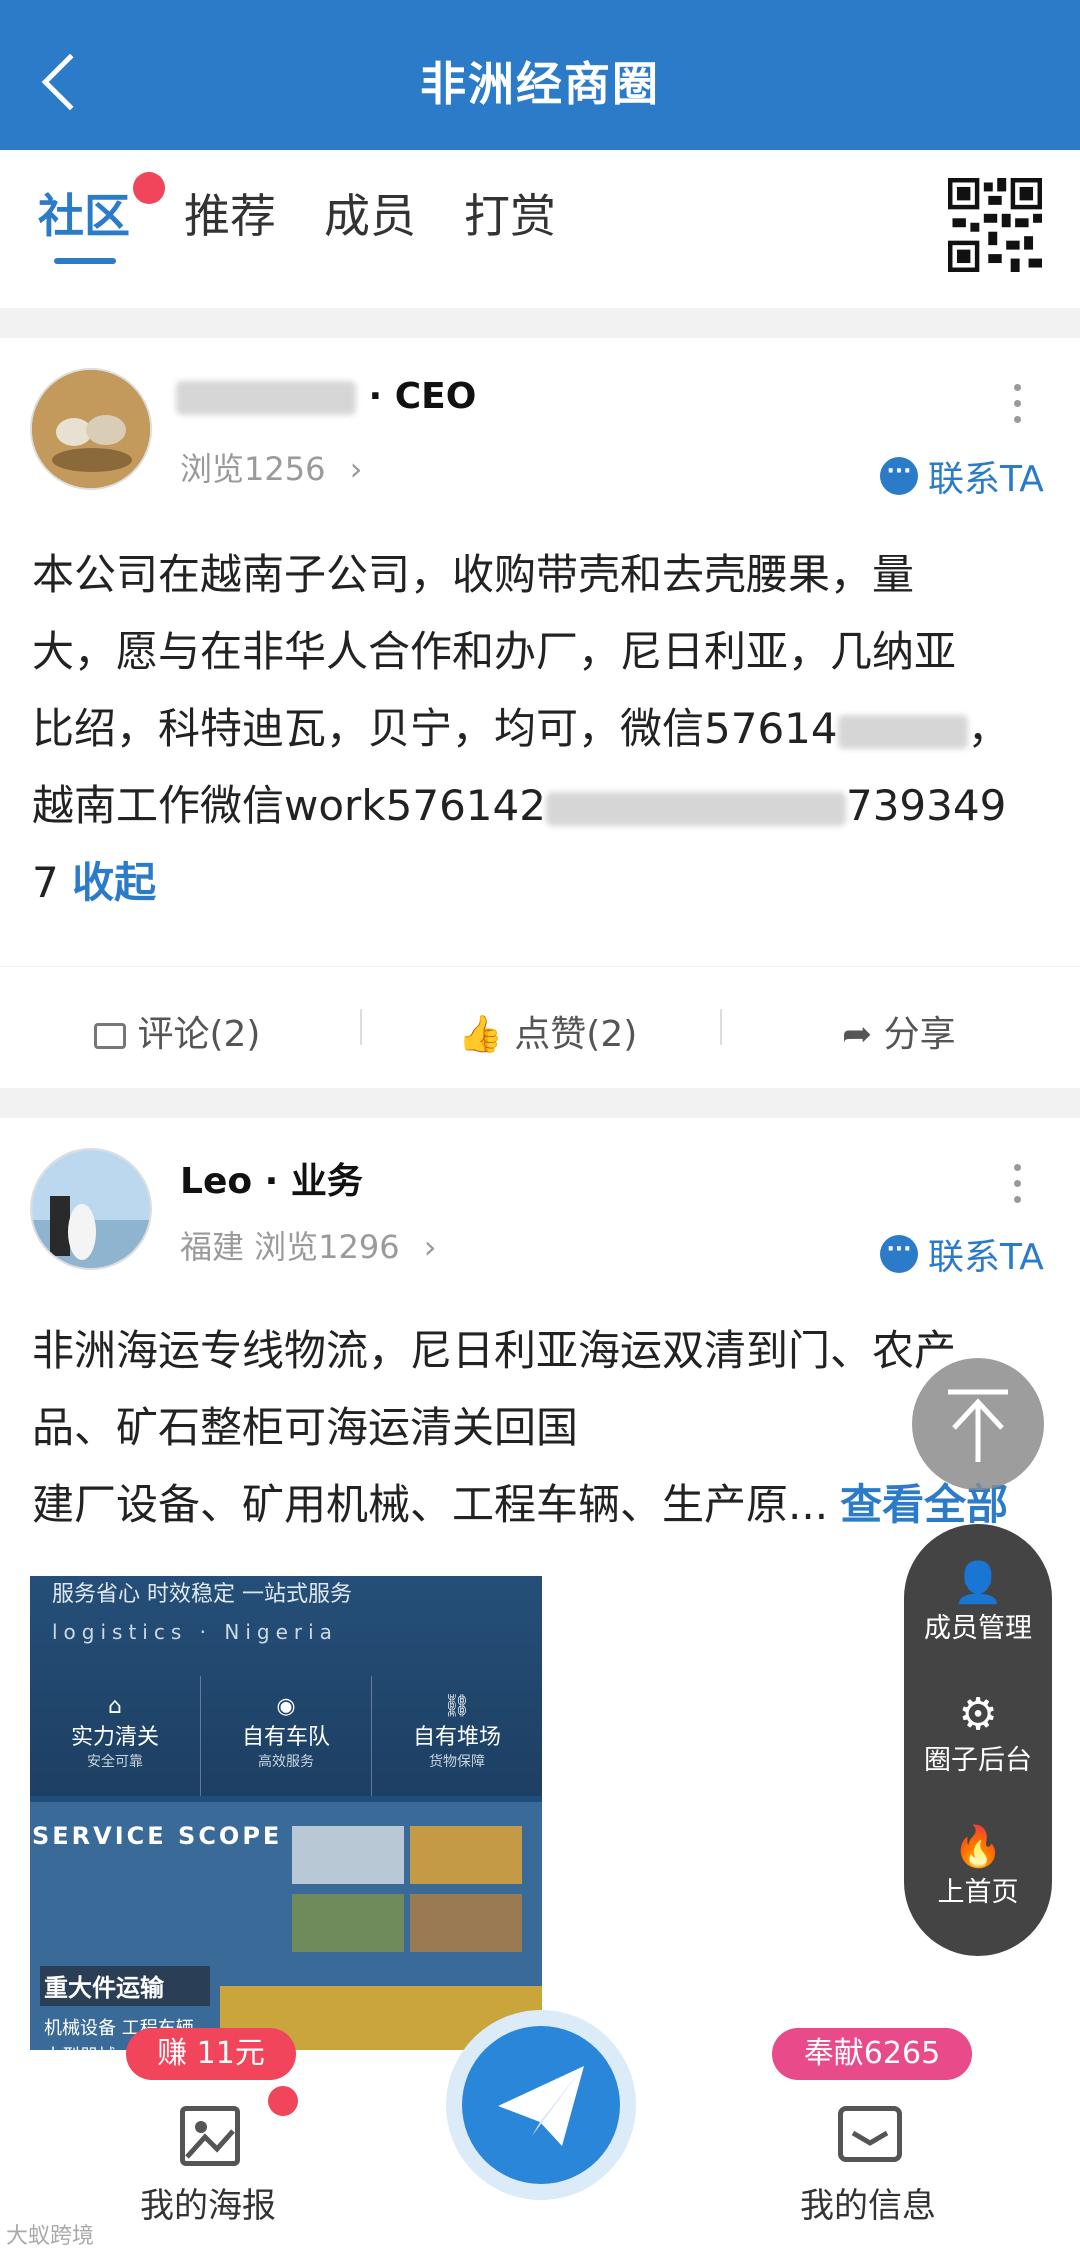 This screenshot has height=2251, width=1080. I want to click on post-author: · CEO, so click(326, 396).